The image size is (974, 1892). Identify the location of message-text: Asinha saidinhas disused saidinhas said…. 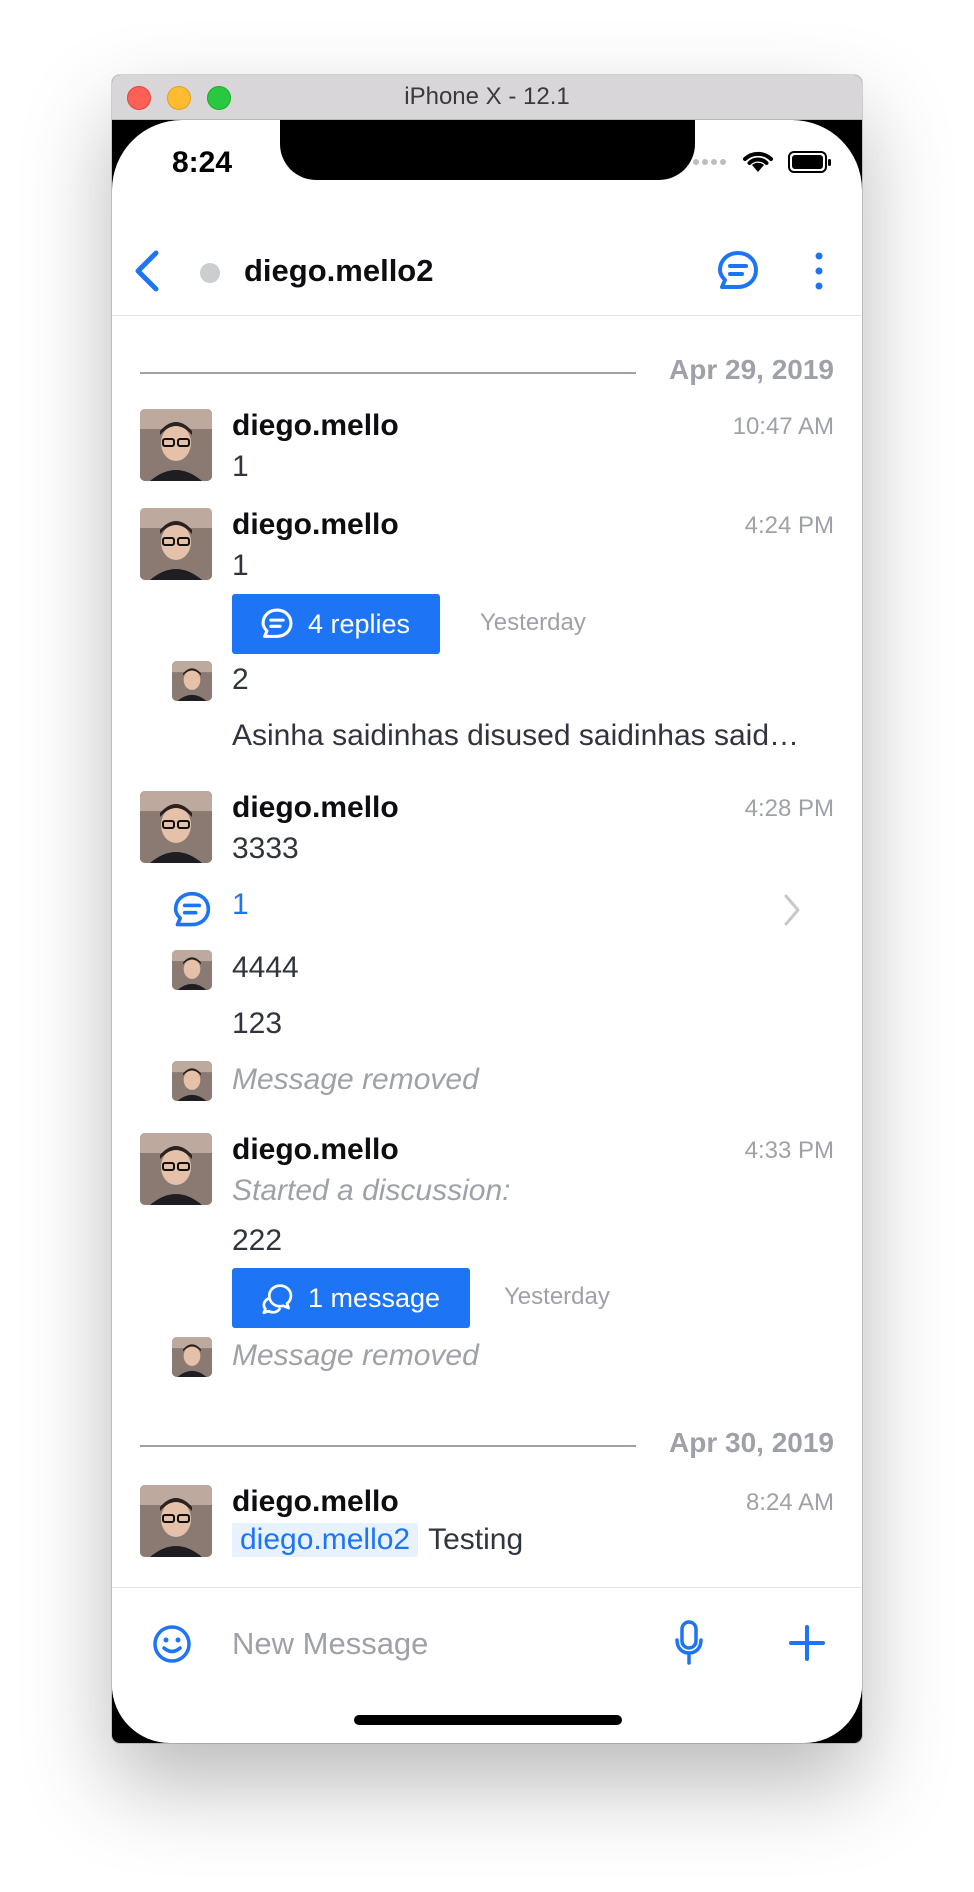
(516, 735).